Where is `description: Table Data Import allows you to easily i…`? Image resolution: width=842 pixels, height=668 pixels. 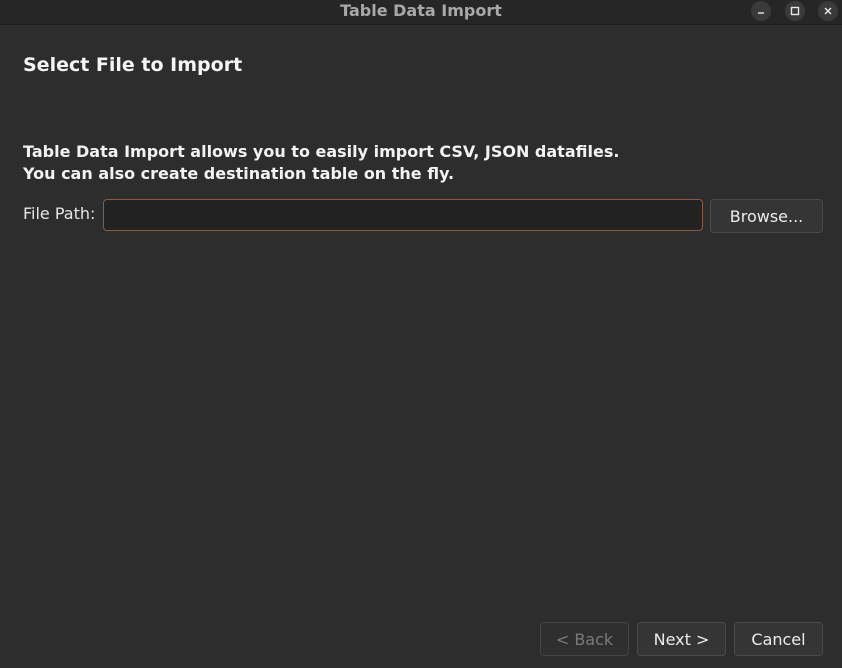
description: Table Data Import allows you to easily i… is located at coordinates (321, 163).